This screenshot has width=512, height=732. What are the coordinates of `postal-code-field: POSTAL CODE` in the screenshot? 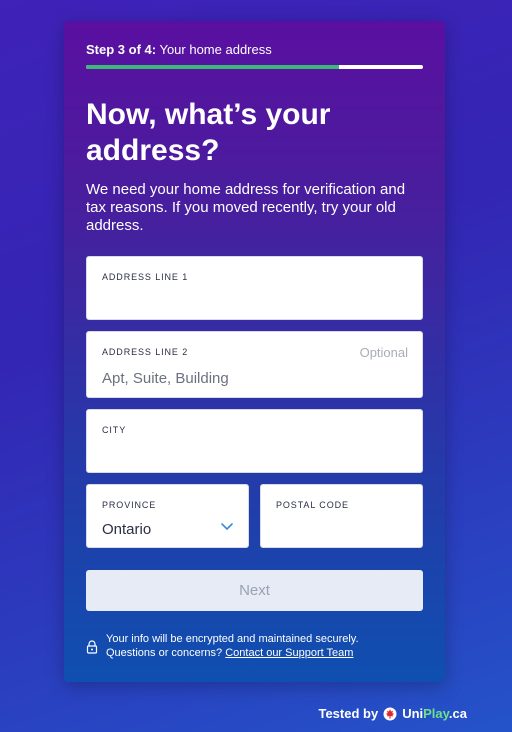 It's located at (341, 516).